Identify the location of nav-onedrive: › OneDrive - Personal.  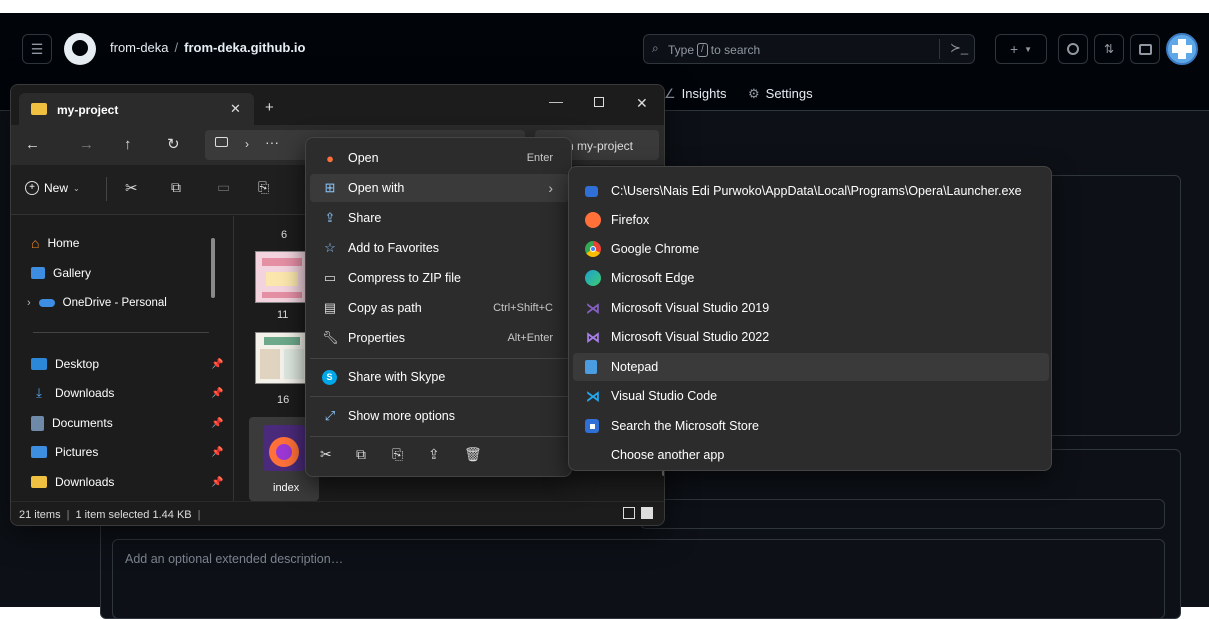
(97, 303).